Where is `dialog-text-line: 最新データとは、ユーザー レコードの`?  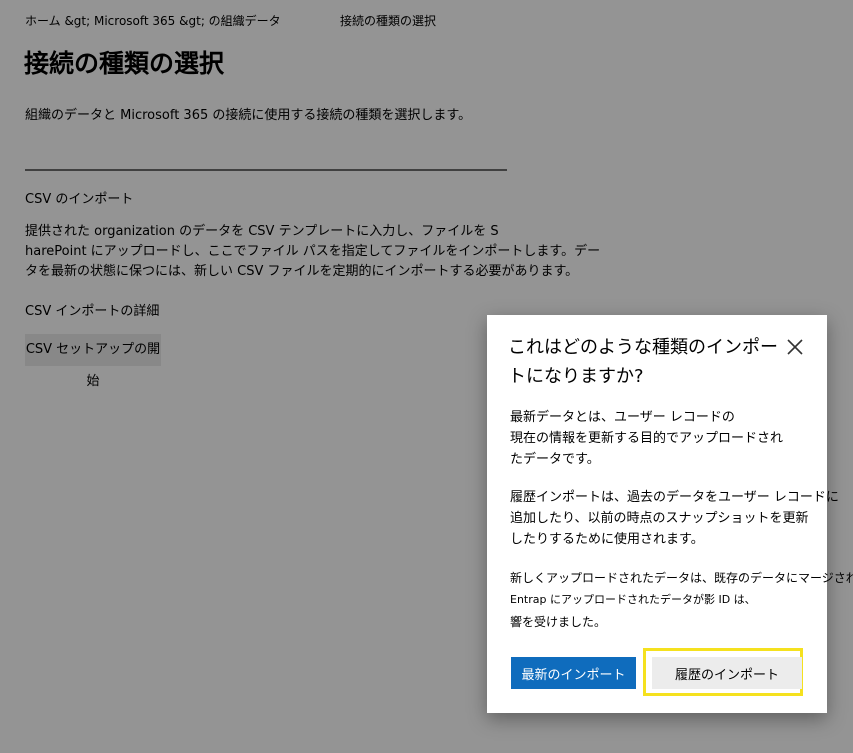 dialog-text-line: 最新データとは、ユーザー レコードの is located at coordinates (622, 417).